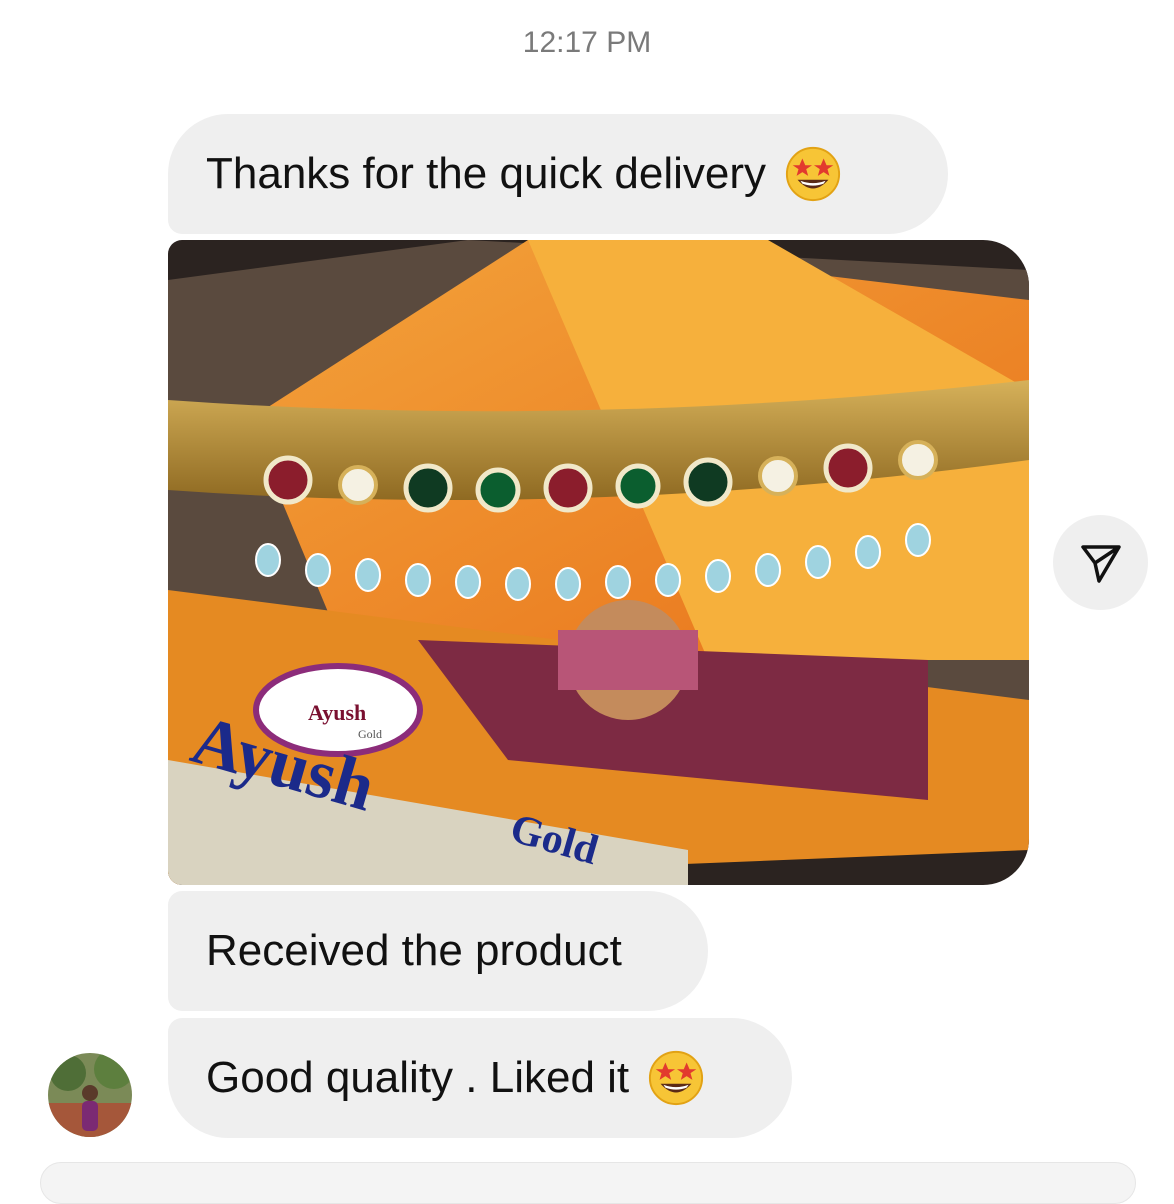  Describe the element at coordinates (414, 950) in the screenshot. I see `message-text: Received the product` at that location.